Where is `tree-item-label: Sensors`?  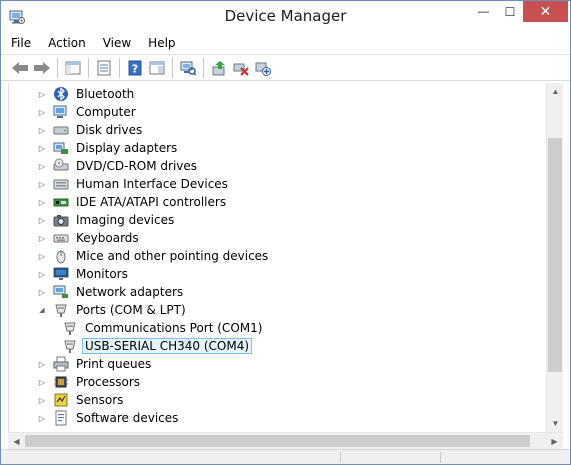 tree-item-label: Sensors is located at coordinates (100, 400).